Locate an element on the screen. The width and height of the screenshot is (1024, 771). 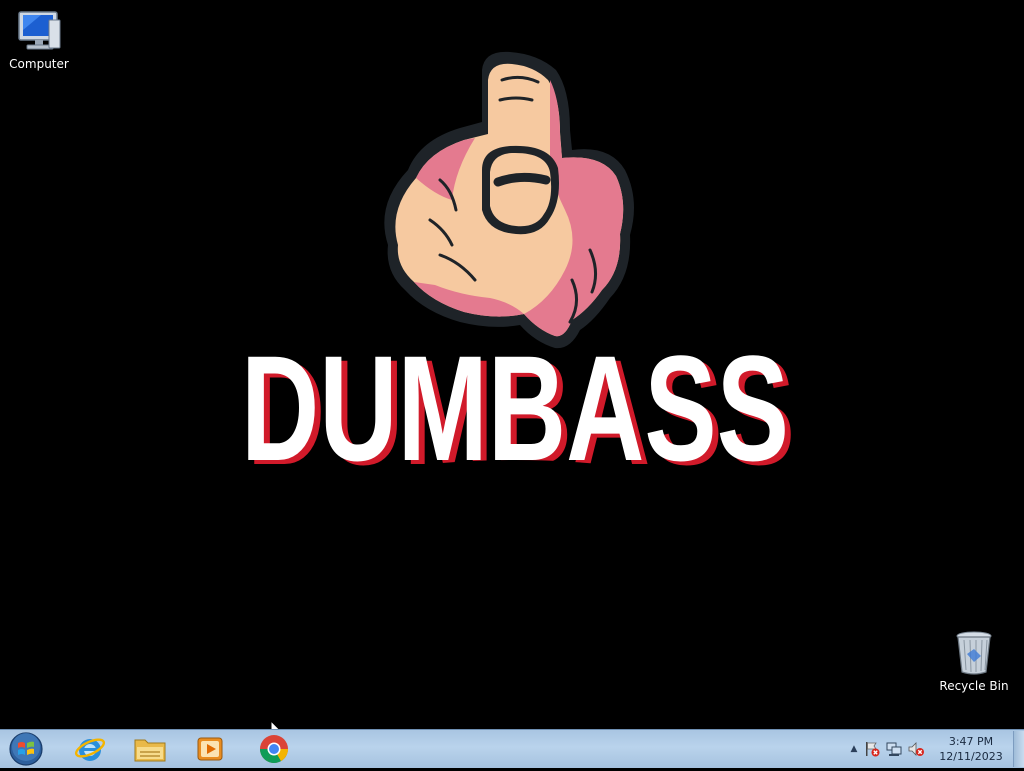
network-icon is located at coordinates (894, 749).